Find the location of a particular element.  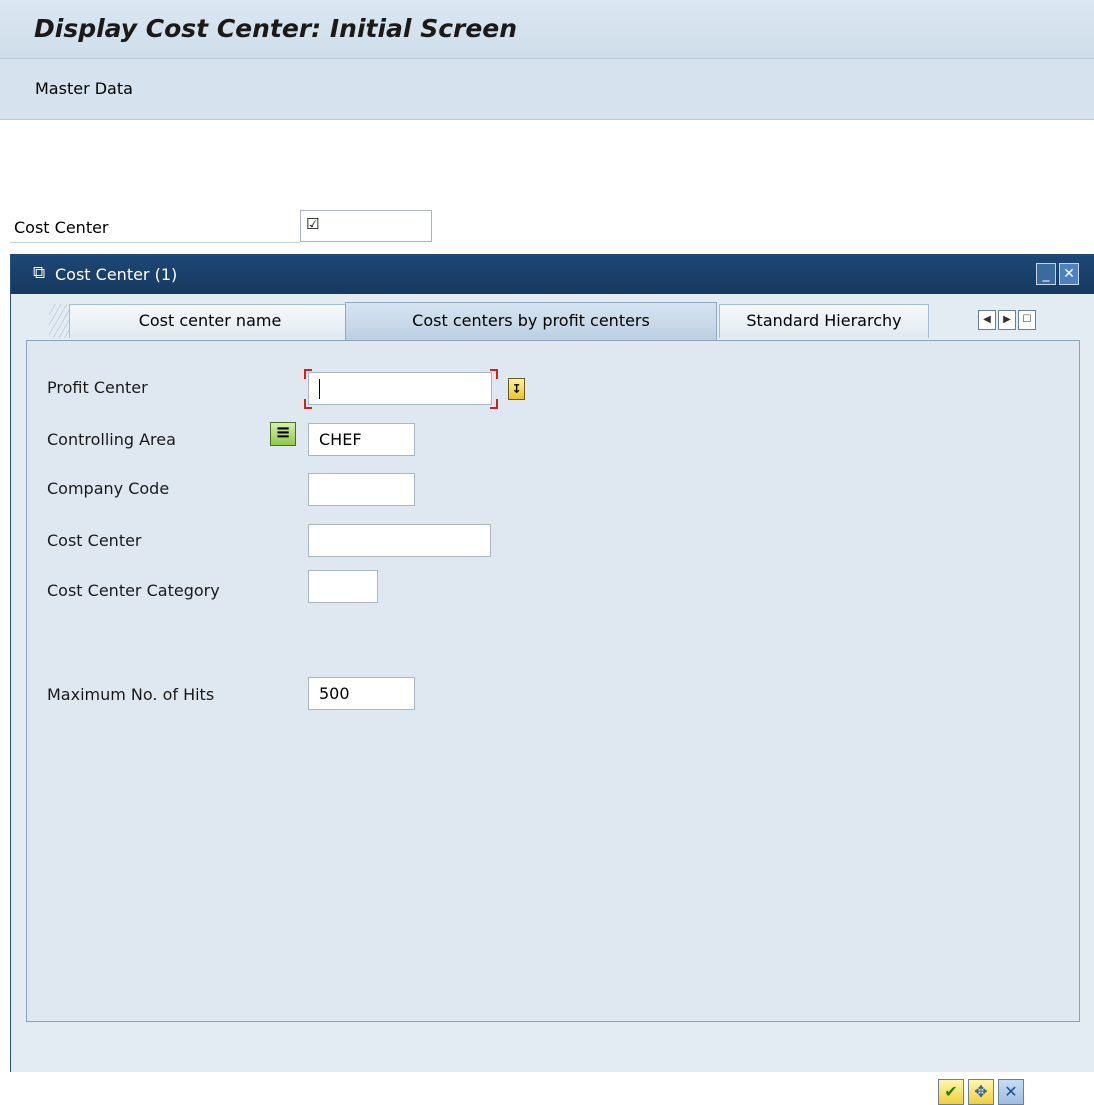

tab-standard-hierarchy: Standard Hierarchy is located at coordinates (824, 321).